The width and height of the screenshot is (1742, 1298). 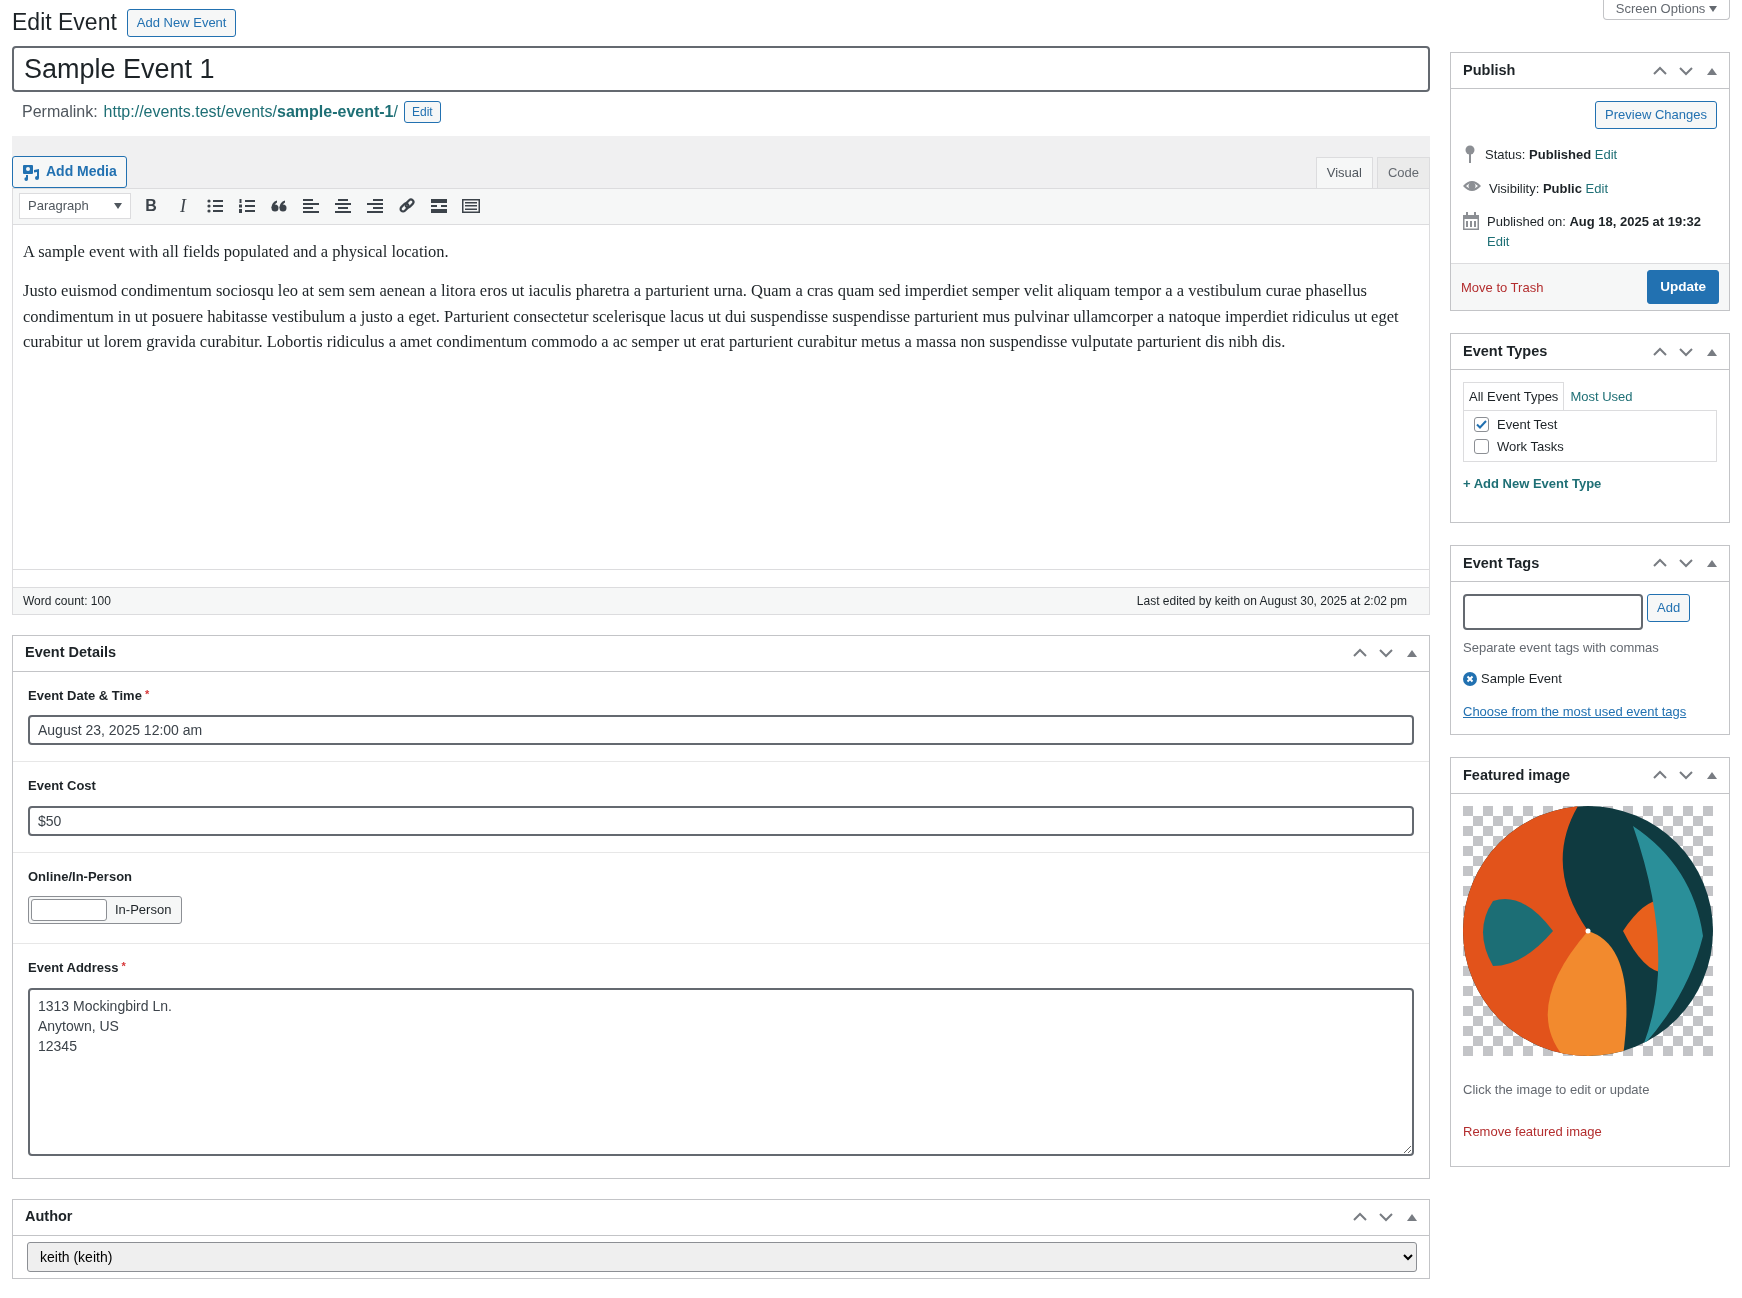 What do you see at coordinates (71, 653) in the screenshot?
I see `box-title: Event Details` at bounding box center [71, 653].